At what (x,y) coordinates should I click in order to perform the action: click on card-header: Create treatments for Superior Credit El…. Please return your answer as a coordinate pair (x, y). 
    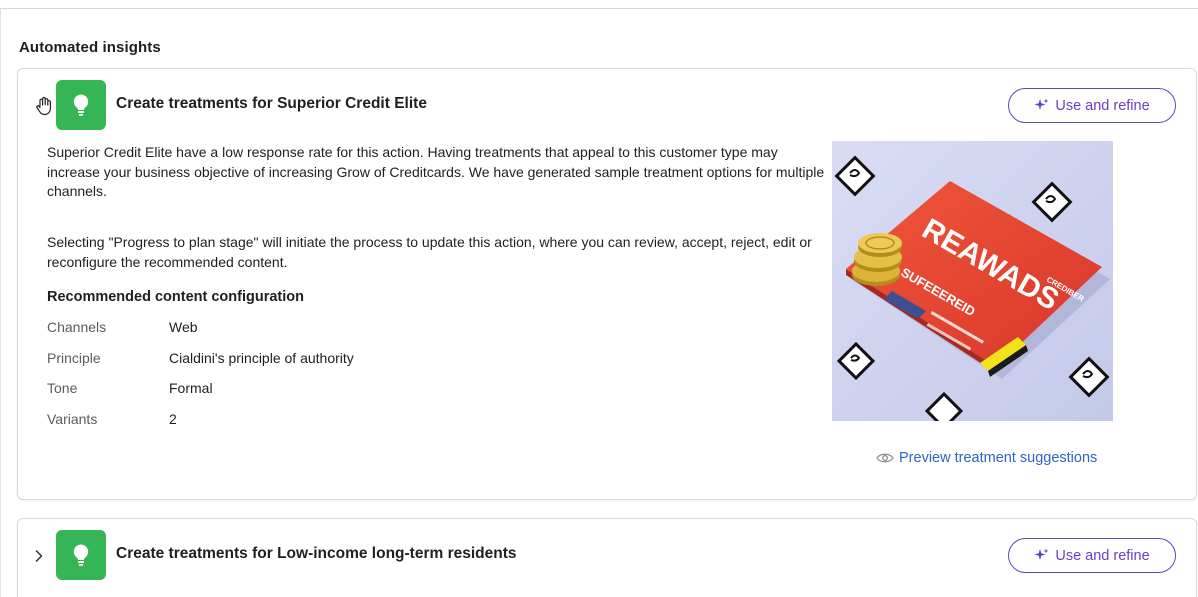
    Looking at the image, I should click on (607, 105).